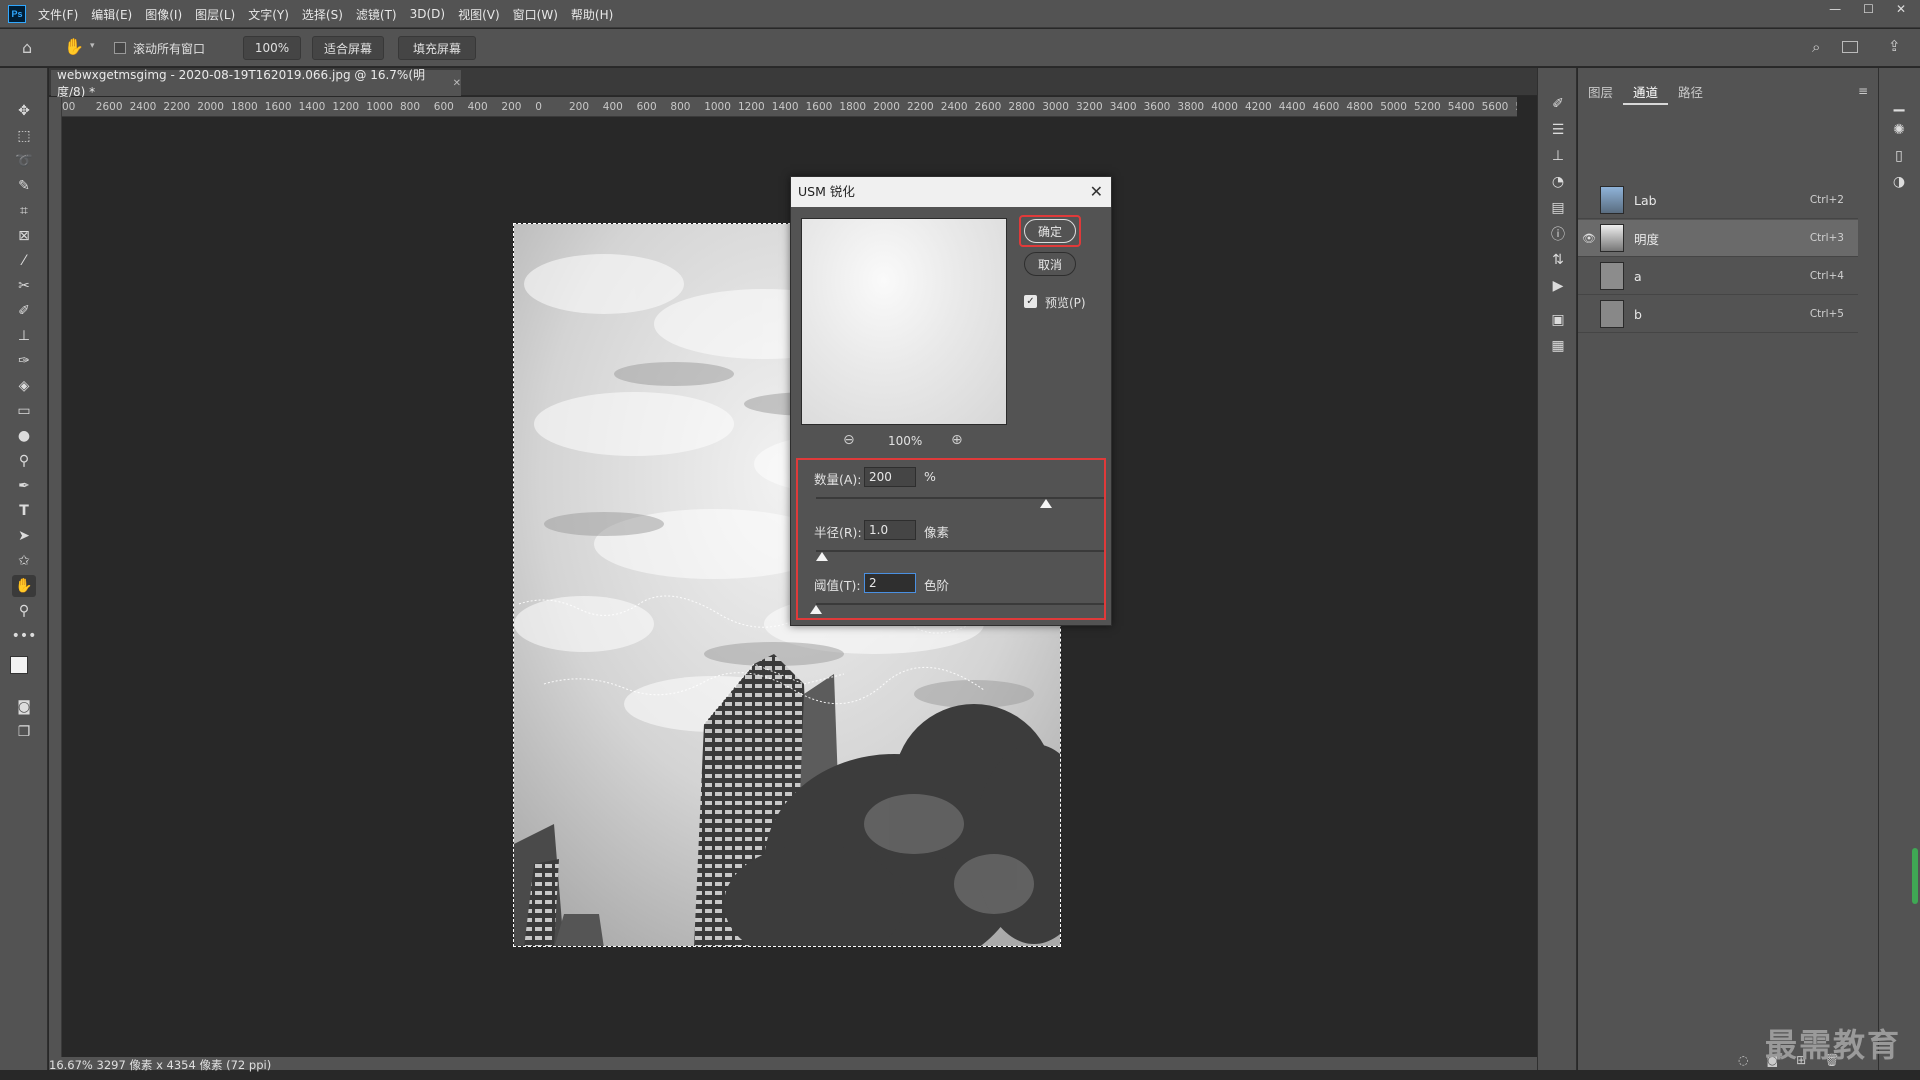  I want to click on blur-tool-icon: ●, so click(24, 436).